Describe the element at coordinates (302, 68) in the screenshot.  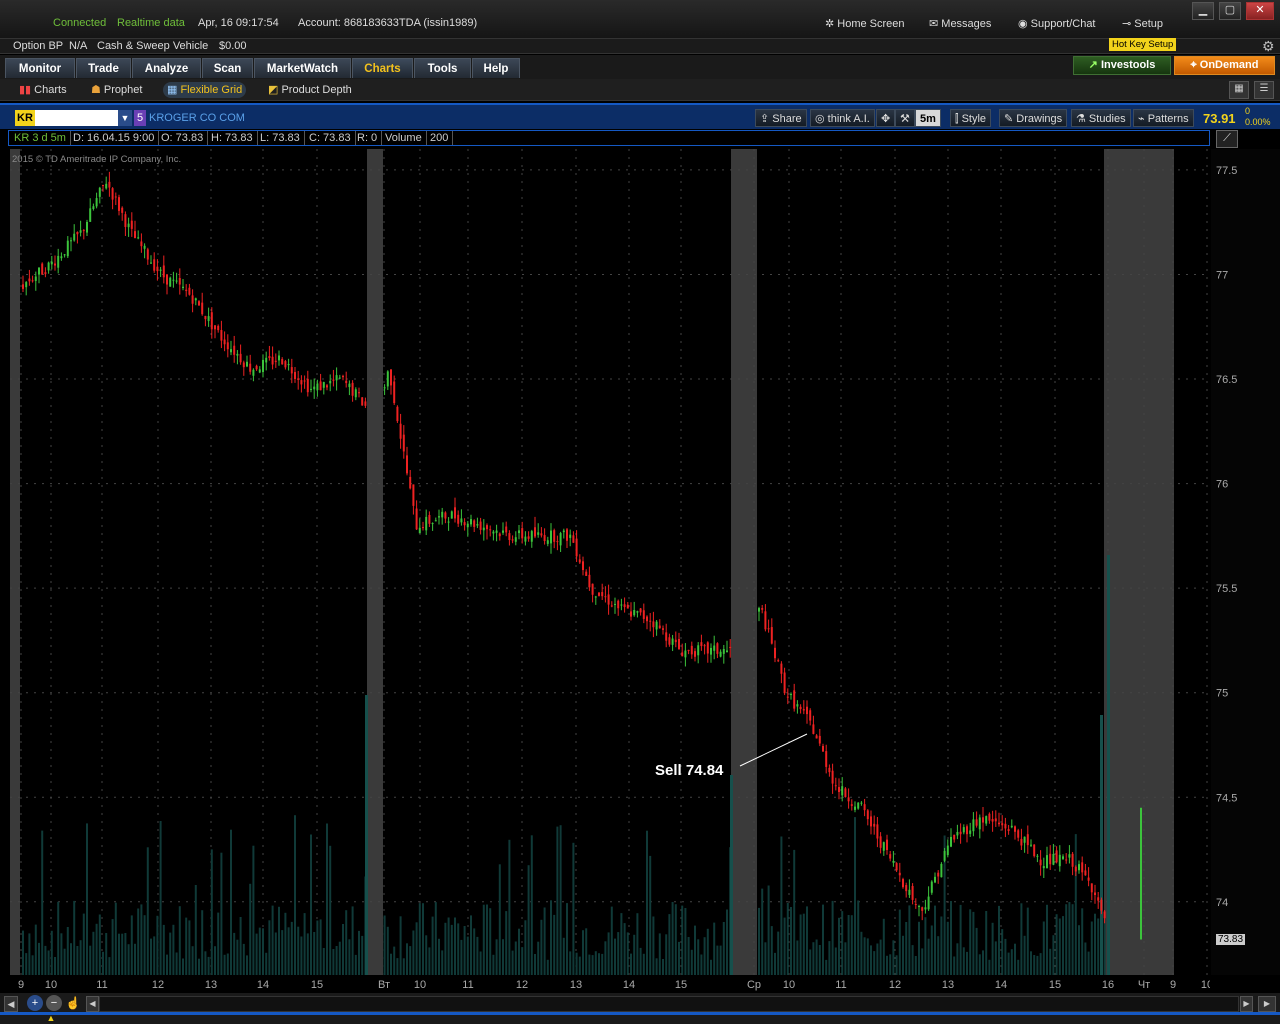
I see `tab-marketwatch: MarketWatch` at that location.